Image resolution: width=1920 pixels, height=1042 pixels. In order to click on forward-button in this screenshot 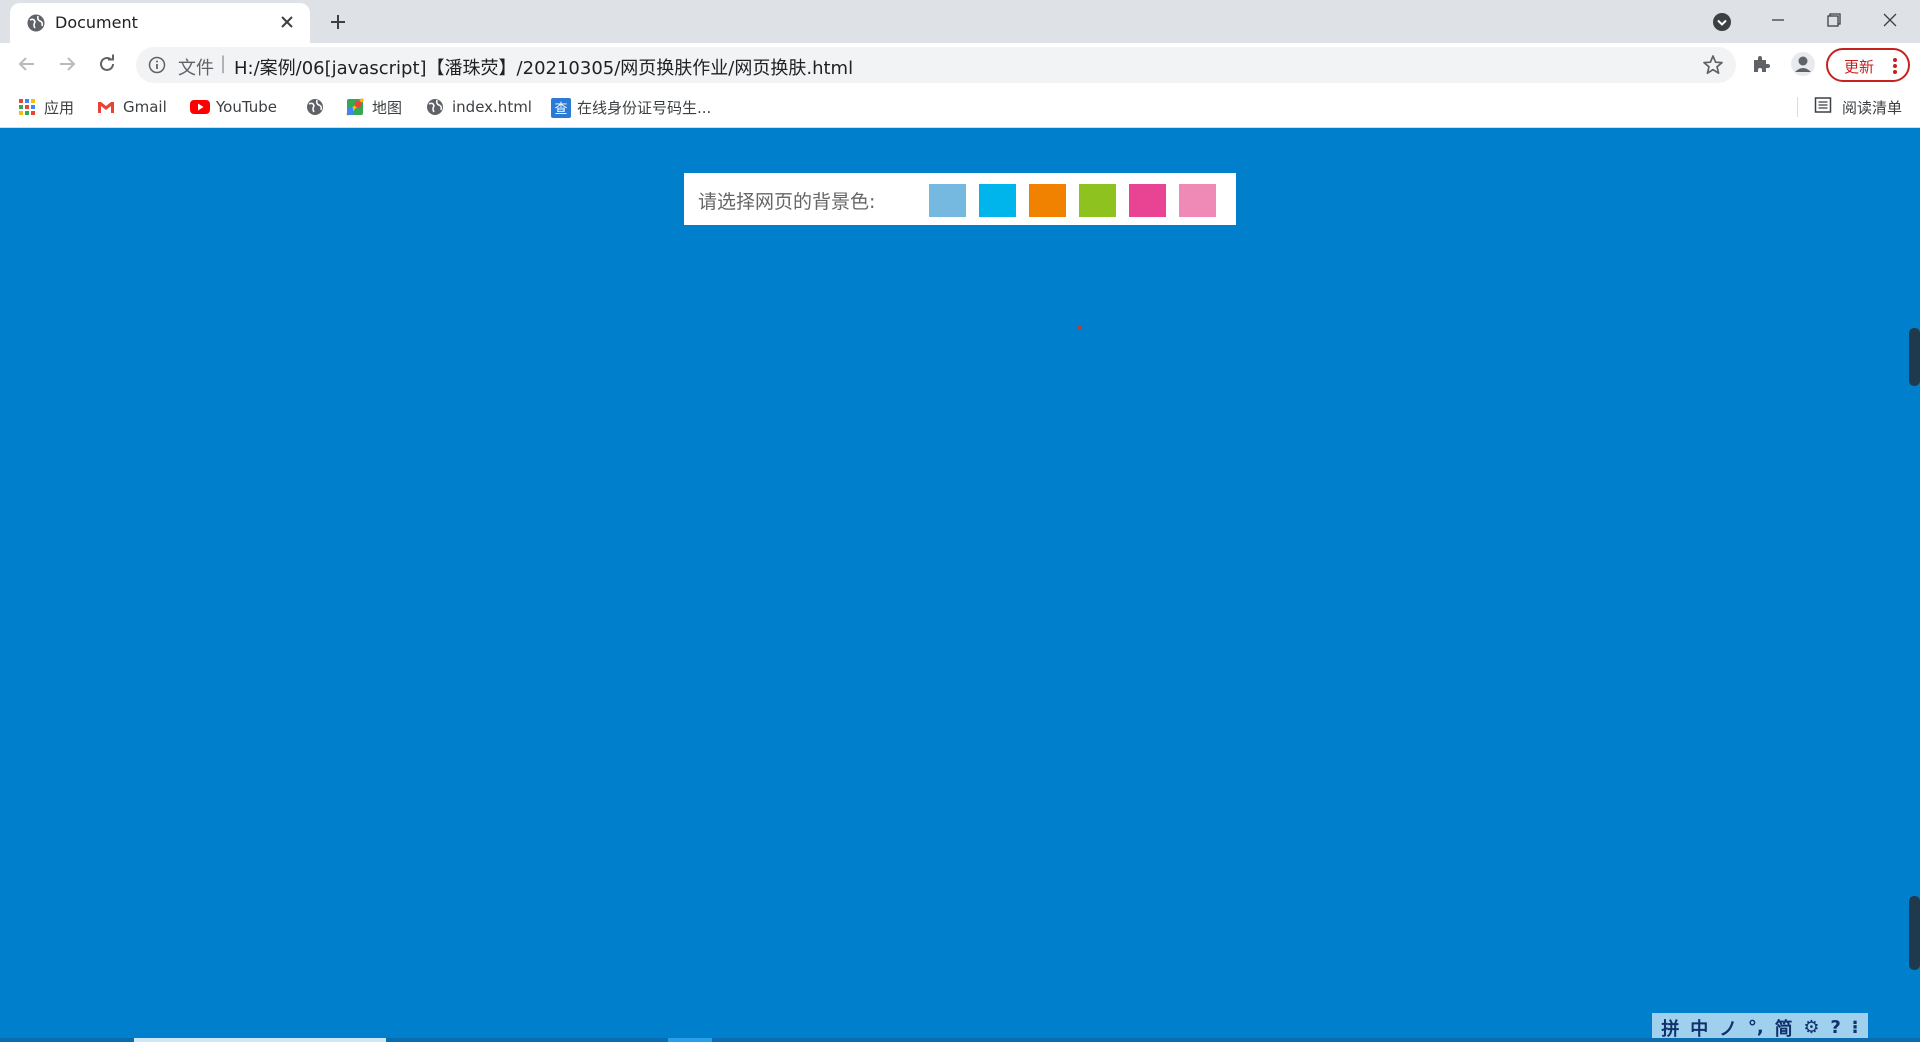, I will do `click(67, 64)`.